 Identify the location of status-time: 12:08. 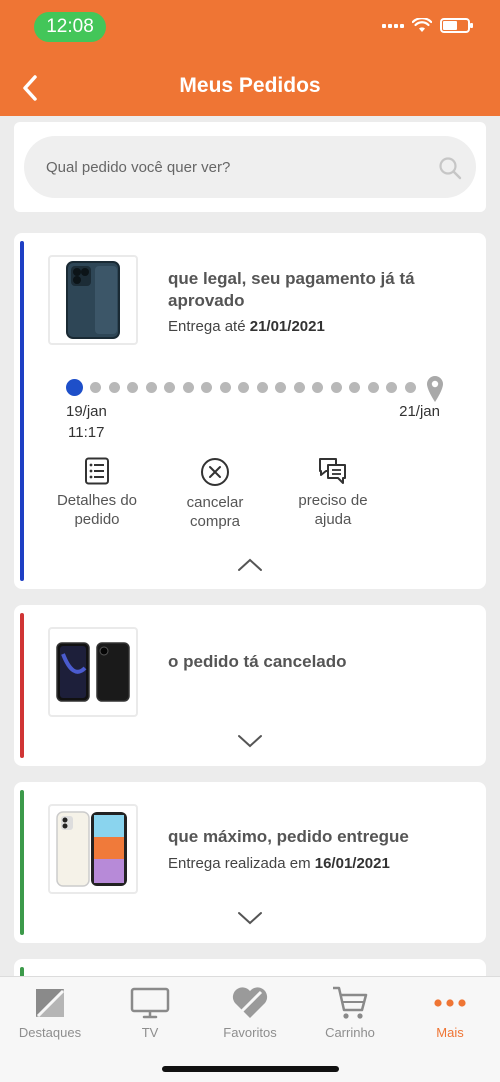
(70, 27).